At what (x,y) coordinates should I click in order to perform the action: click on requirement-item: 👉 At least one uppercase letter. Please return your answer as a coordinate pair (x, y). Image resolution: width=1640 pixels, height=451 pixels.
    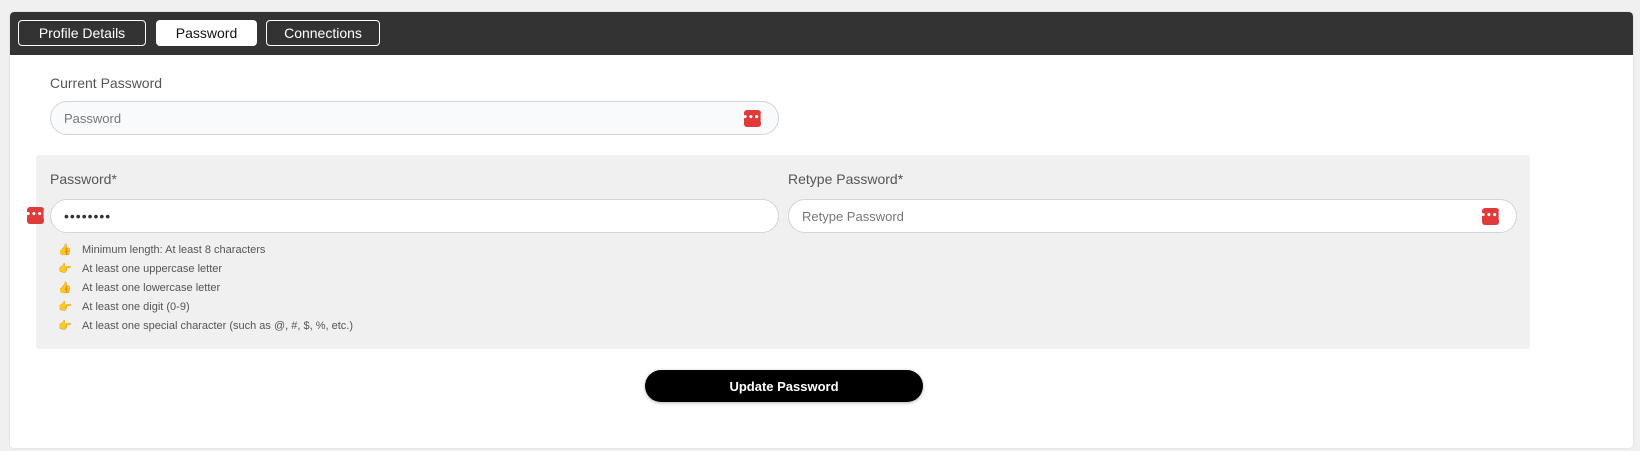
    Looking at the image, I should click on (140, 268).